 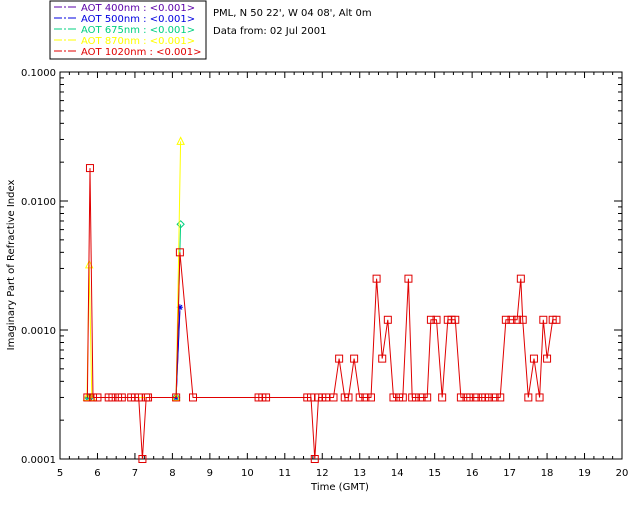 I want to click on x-tick-label: 19, so click(x=584, y=473).